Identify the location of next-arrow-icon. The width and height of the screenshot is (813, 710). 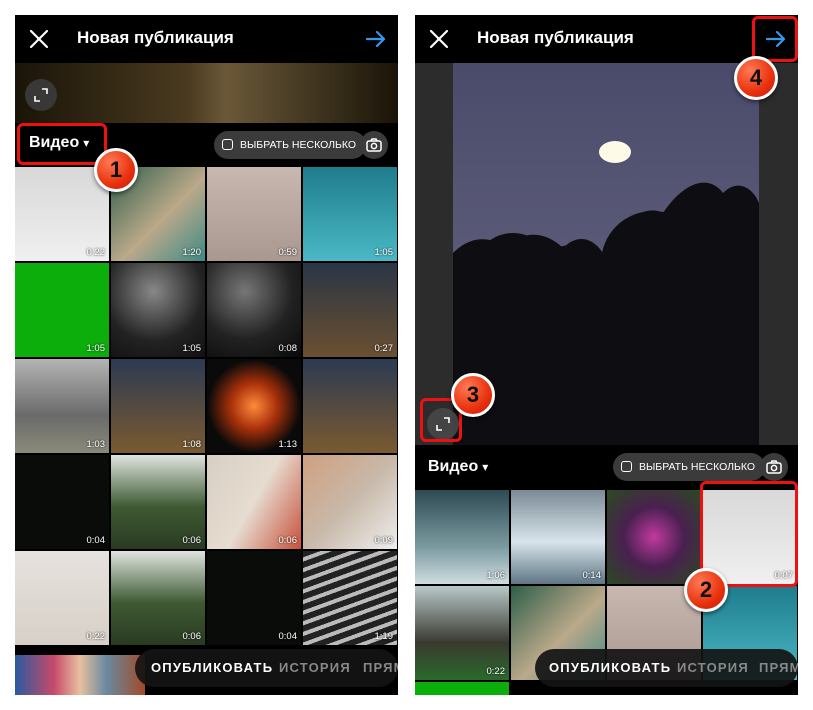
(376, 39).